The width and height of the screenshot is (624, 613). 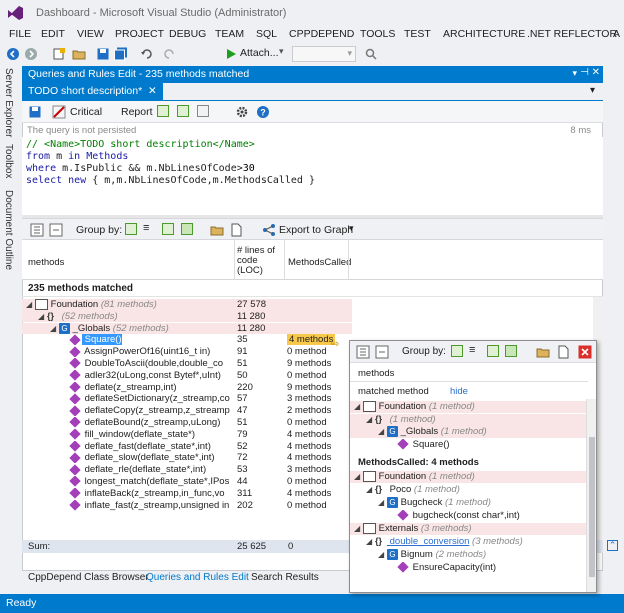 I want to click on menu-project: PROJECT, so click(x=139, y=34).